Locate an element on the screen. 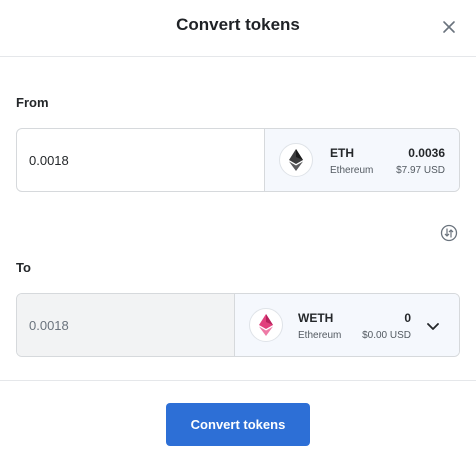 The width and height of the screenshot is (476, 464). dialog-header: Convert tokens is located at coordinates (238, 28).